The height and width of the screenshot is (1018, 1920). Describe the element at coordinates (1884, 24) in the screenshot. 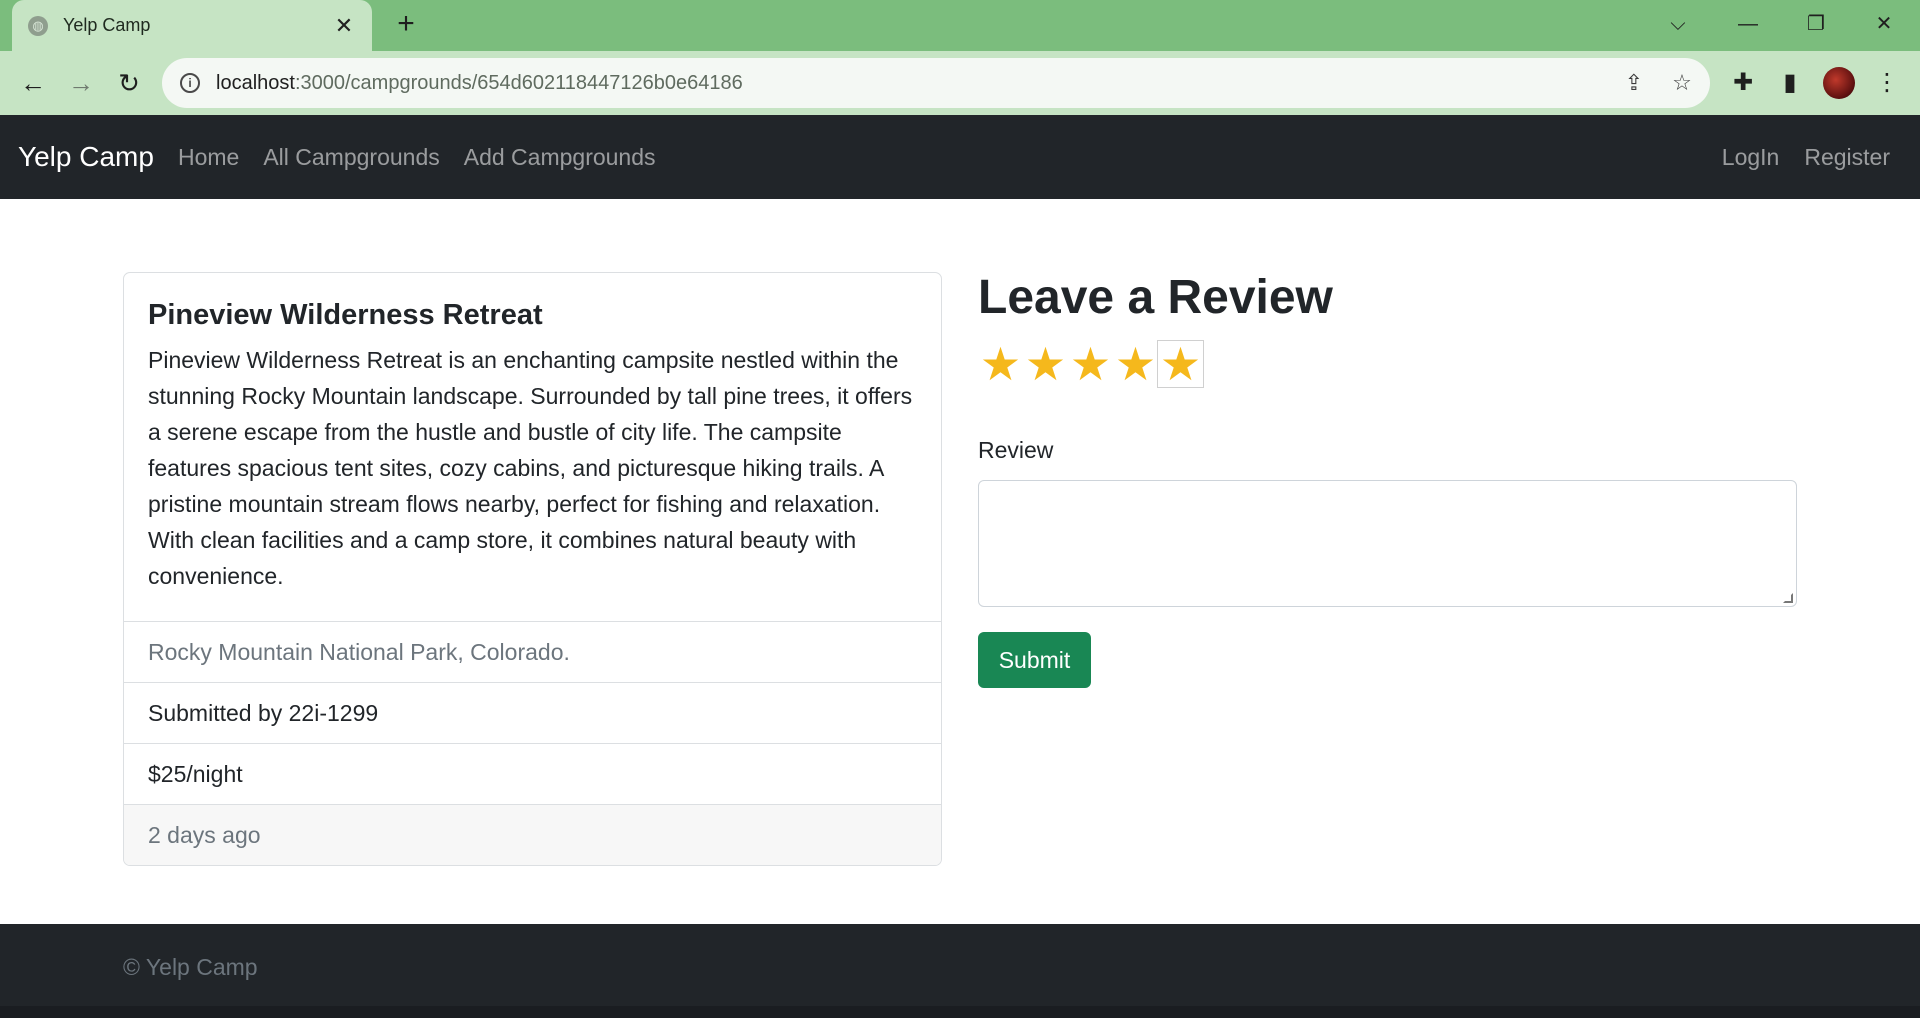

I see `close-window-button: ✕` at that location.